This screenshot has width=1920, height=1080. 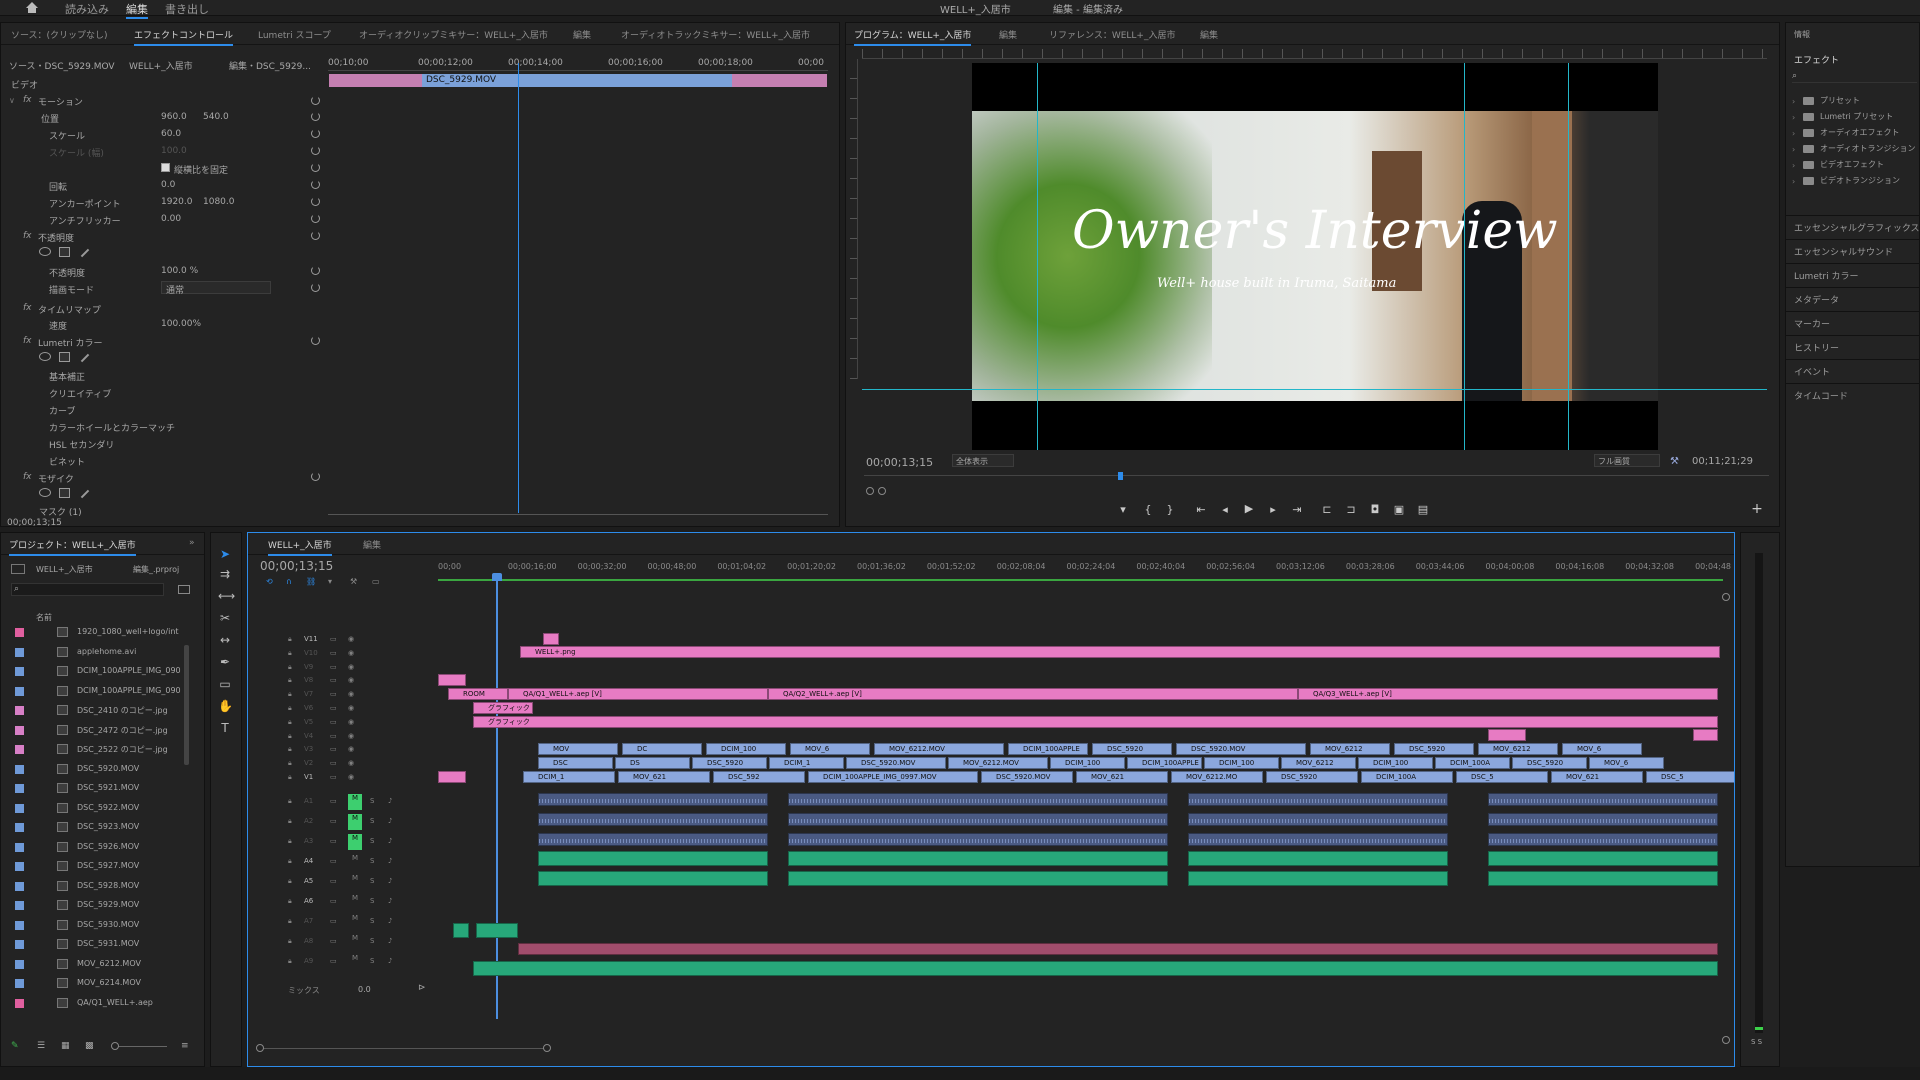 I want to click on panel-essential-sound: エッセンシャルサウンド, so click(x=1843, y=251).